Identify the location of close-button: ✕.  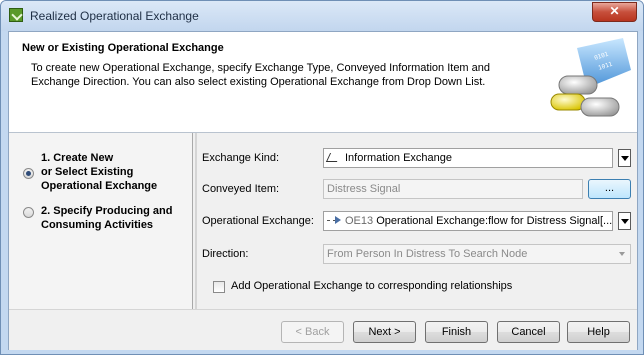
(614, 12).